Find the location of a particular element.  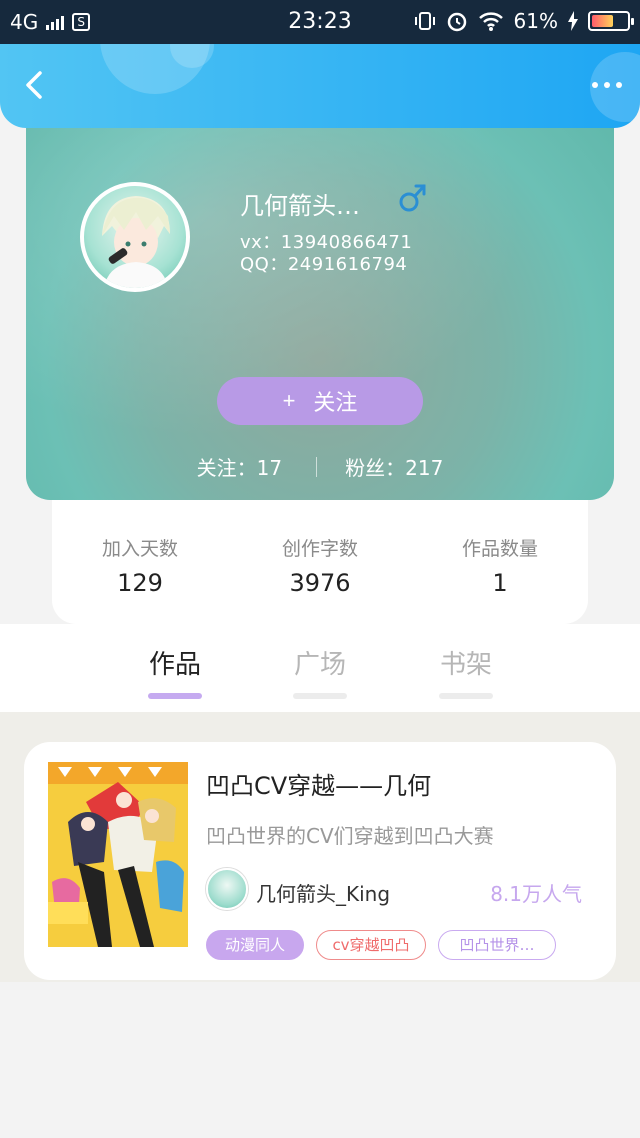

popularity-count: 8.1万人气 is located at coordinates (536, 894).